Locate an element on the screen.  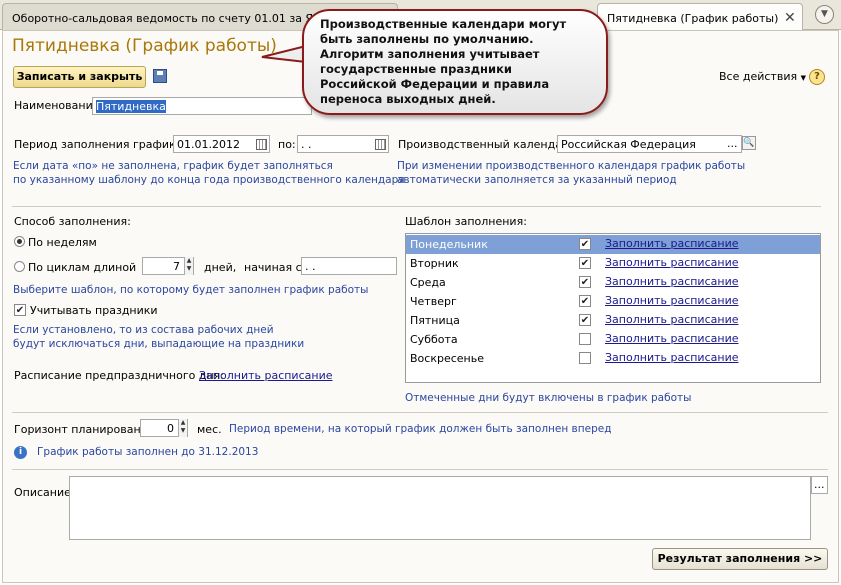
description-field is located at coordinates (440, 508).